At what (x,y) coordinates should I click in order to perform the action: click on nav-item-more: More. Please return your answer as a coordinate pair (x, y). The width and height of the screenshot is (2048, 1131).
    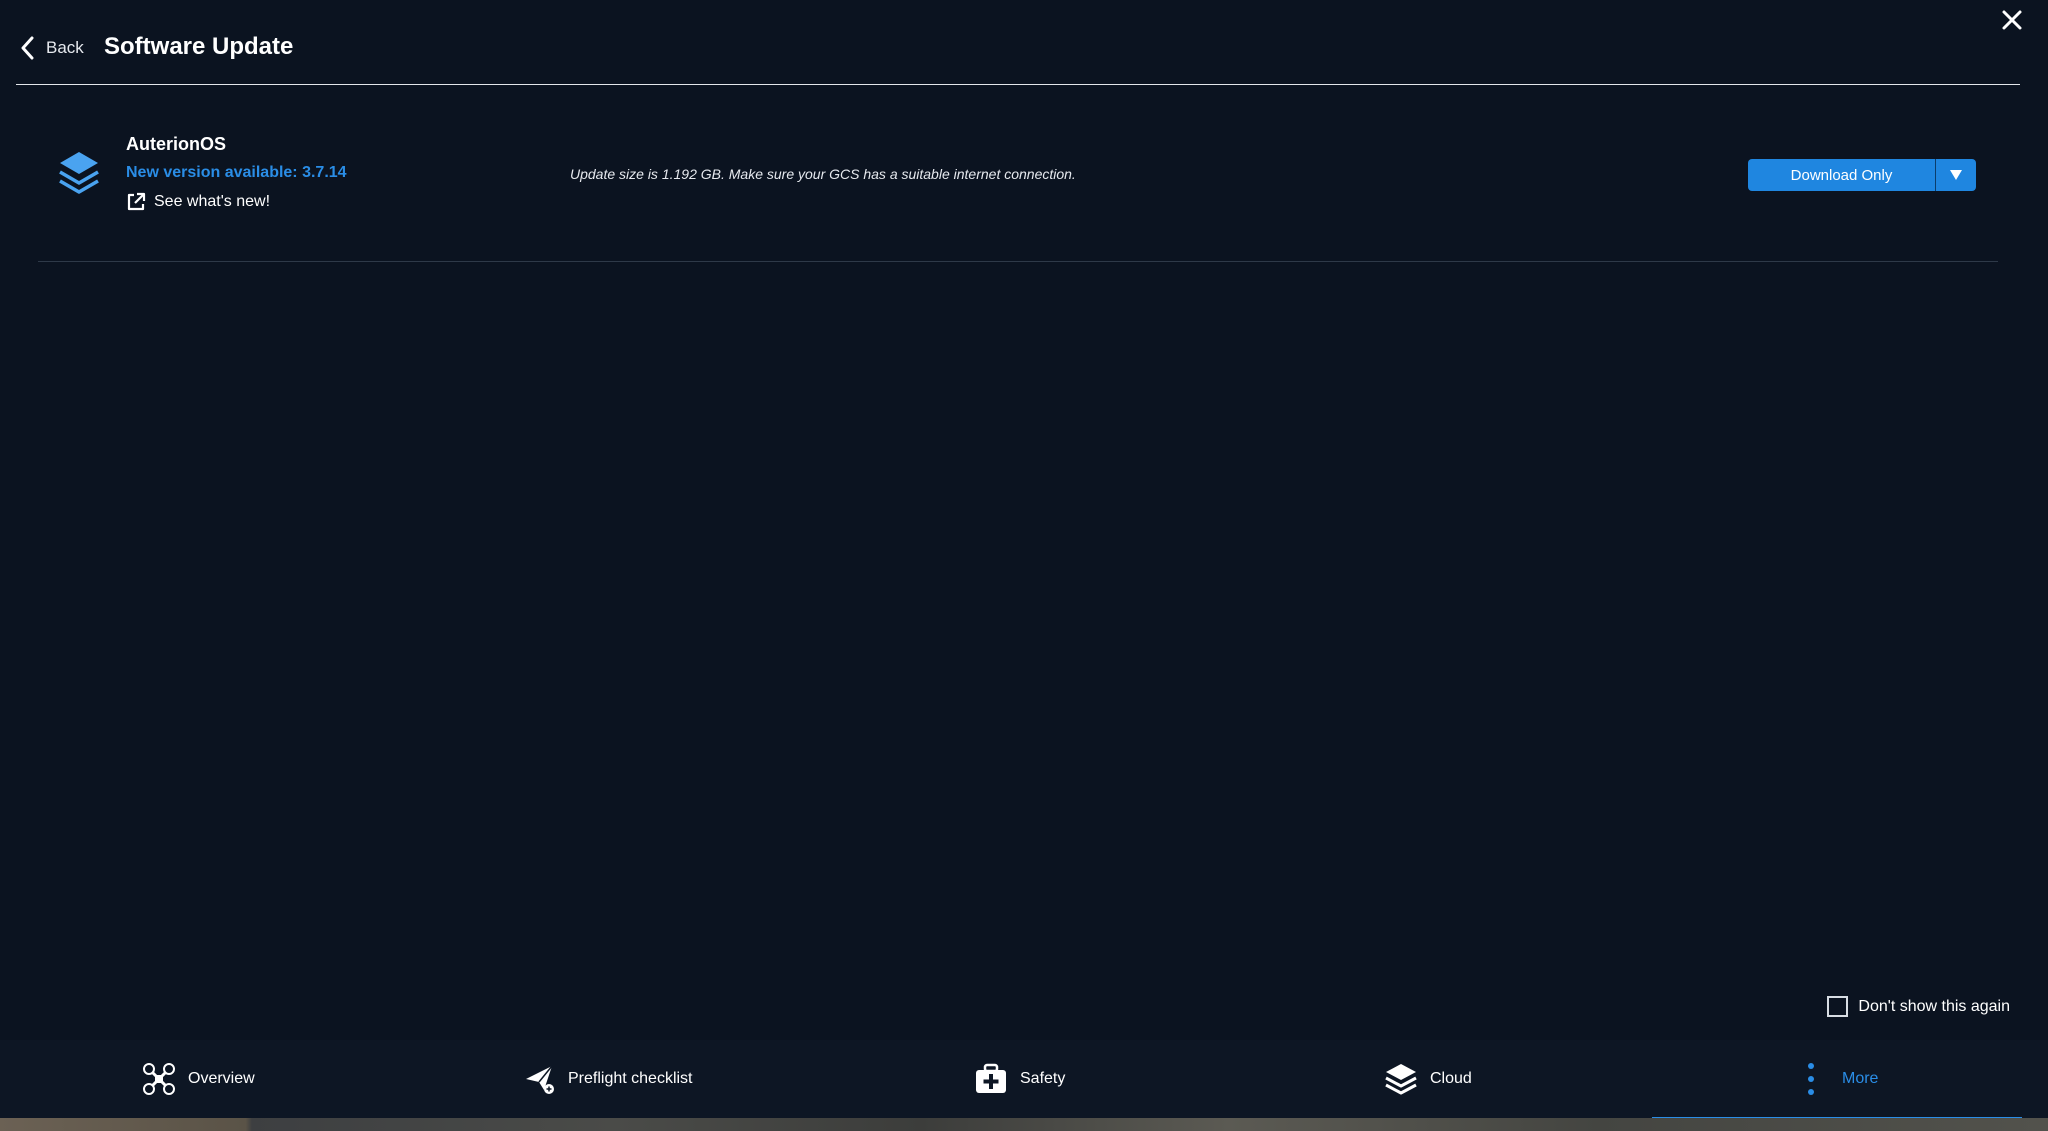
    Looking at the image, I should click on (1841, 1079).